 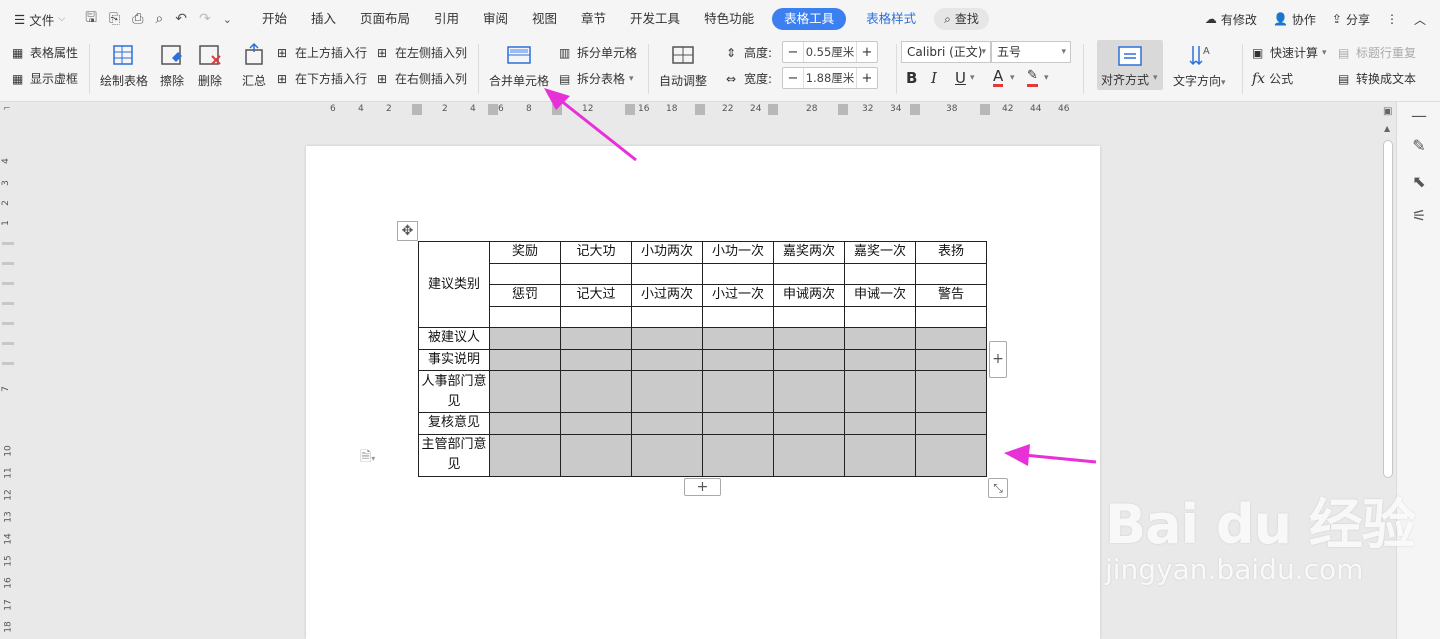 I want to click on auto-adjust-button: 自动调整, so click(x=683, y=63).